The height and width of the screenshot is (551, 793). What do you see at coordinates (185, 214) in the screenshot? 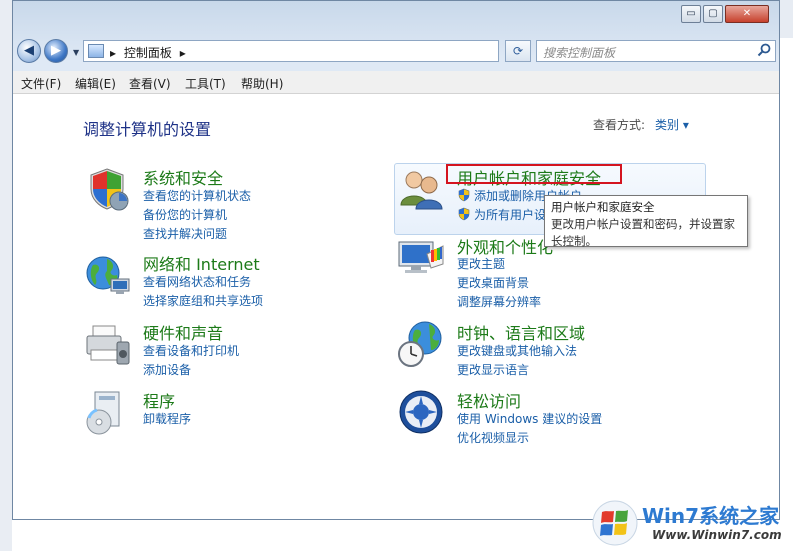
I see `link-backup-computer: 备份您的计算机` at bounding box center [185, 214].